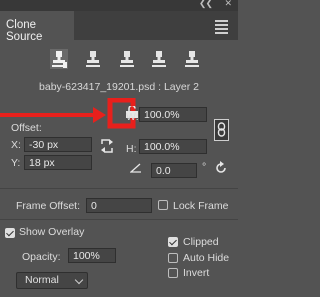  I want to click on blend-mode-value: Normal, so click(42, 280).